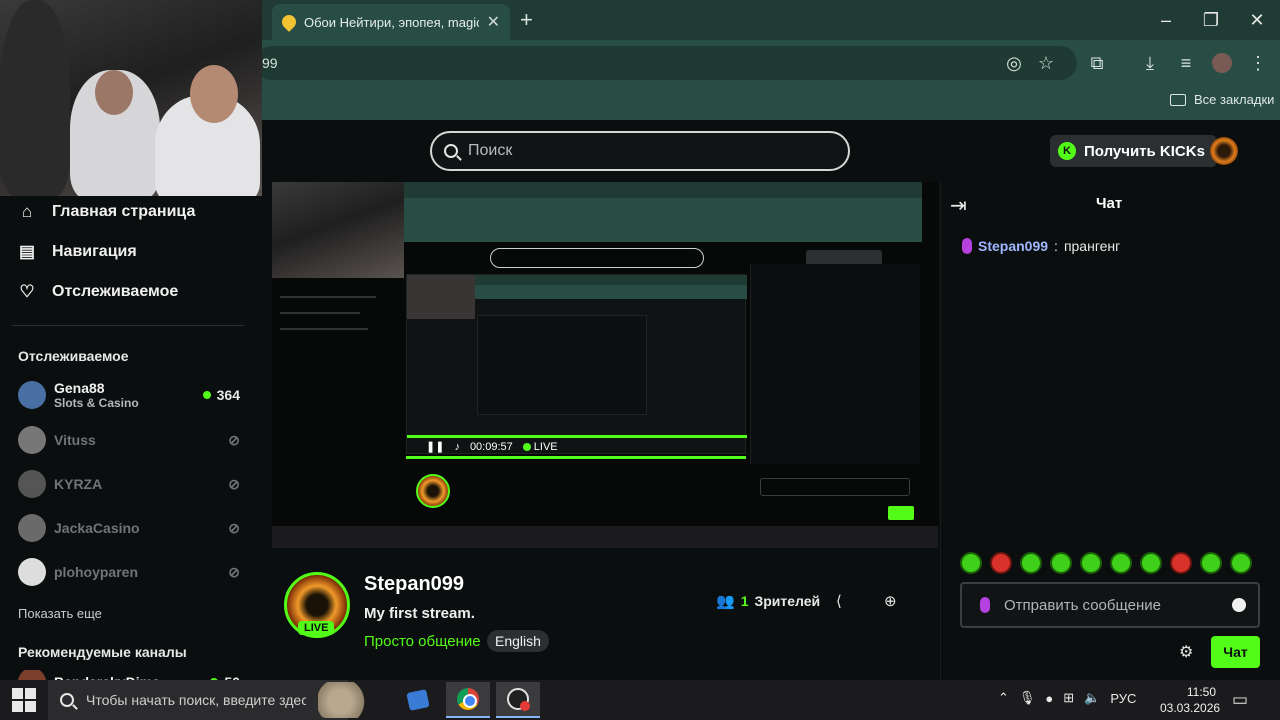  Describe the element at coordinates (435, 446) in the screenshot. I see `pause-icon: ❚❚` at that location.